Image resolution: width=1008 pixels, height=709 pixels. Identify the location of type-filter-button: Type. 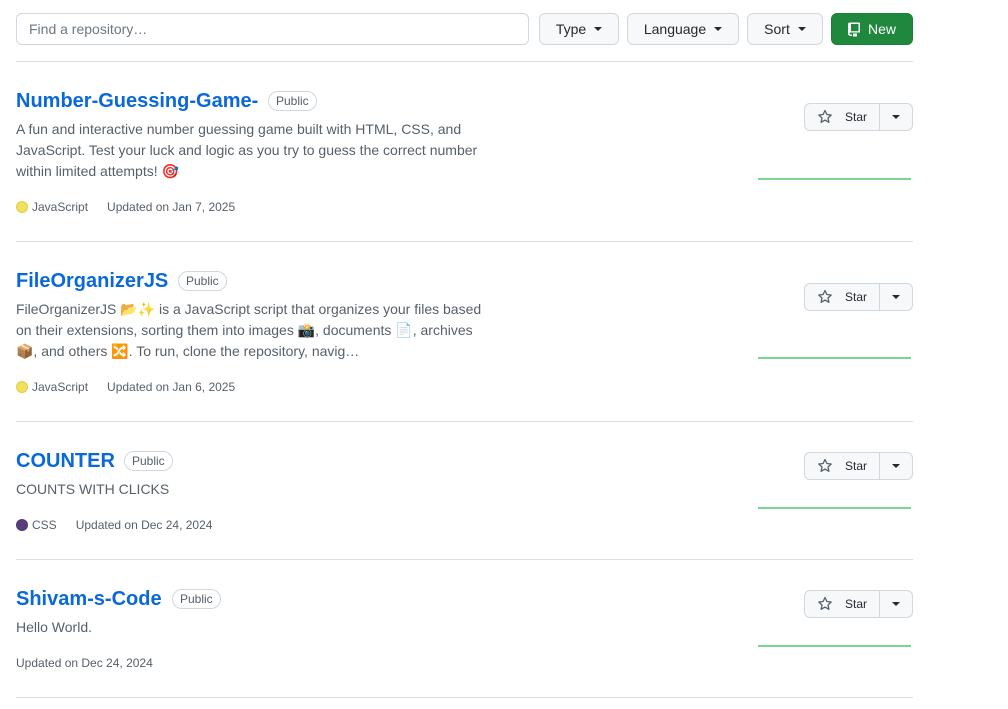
(579, 29).